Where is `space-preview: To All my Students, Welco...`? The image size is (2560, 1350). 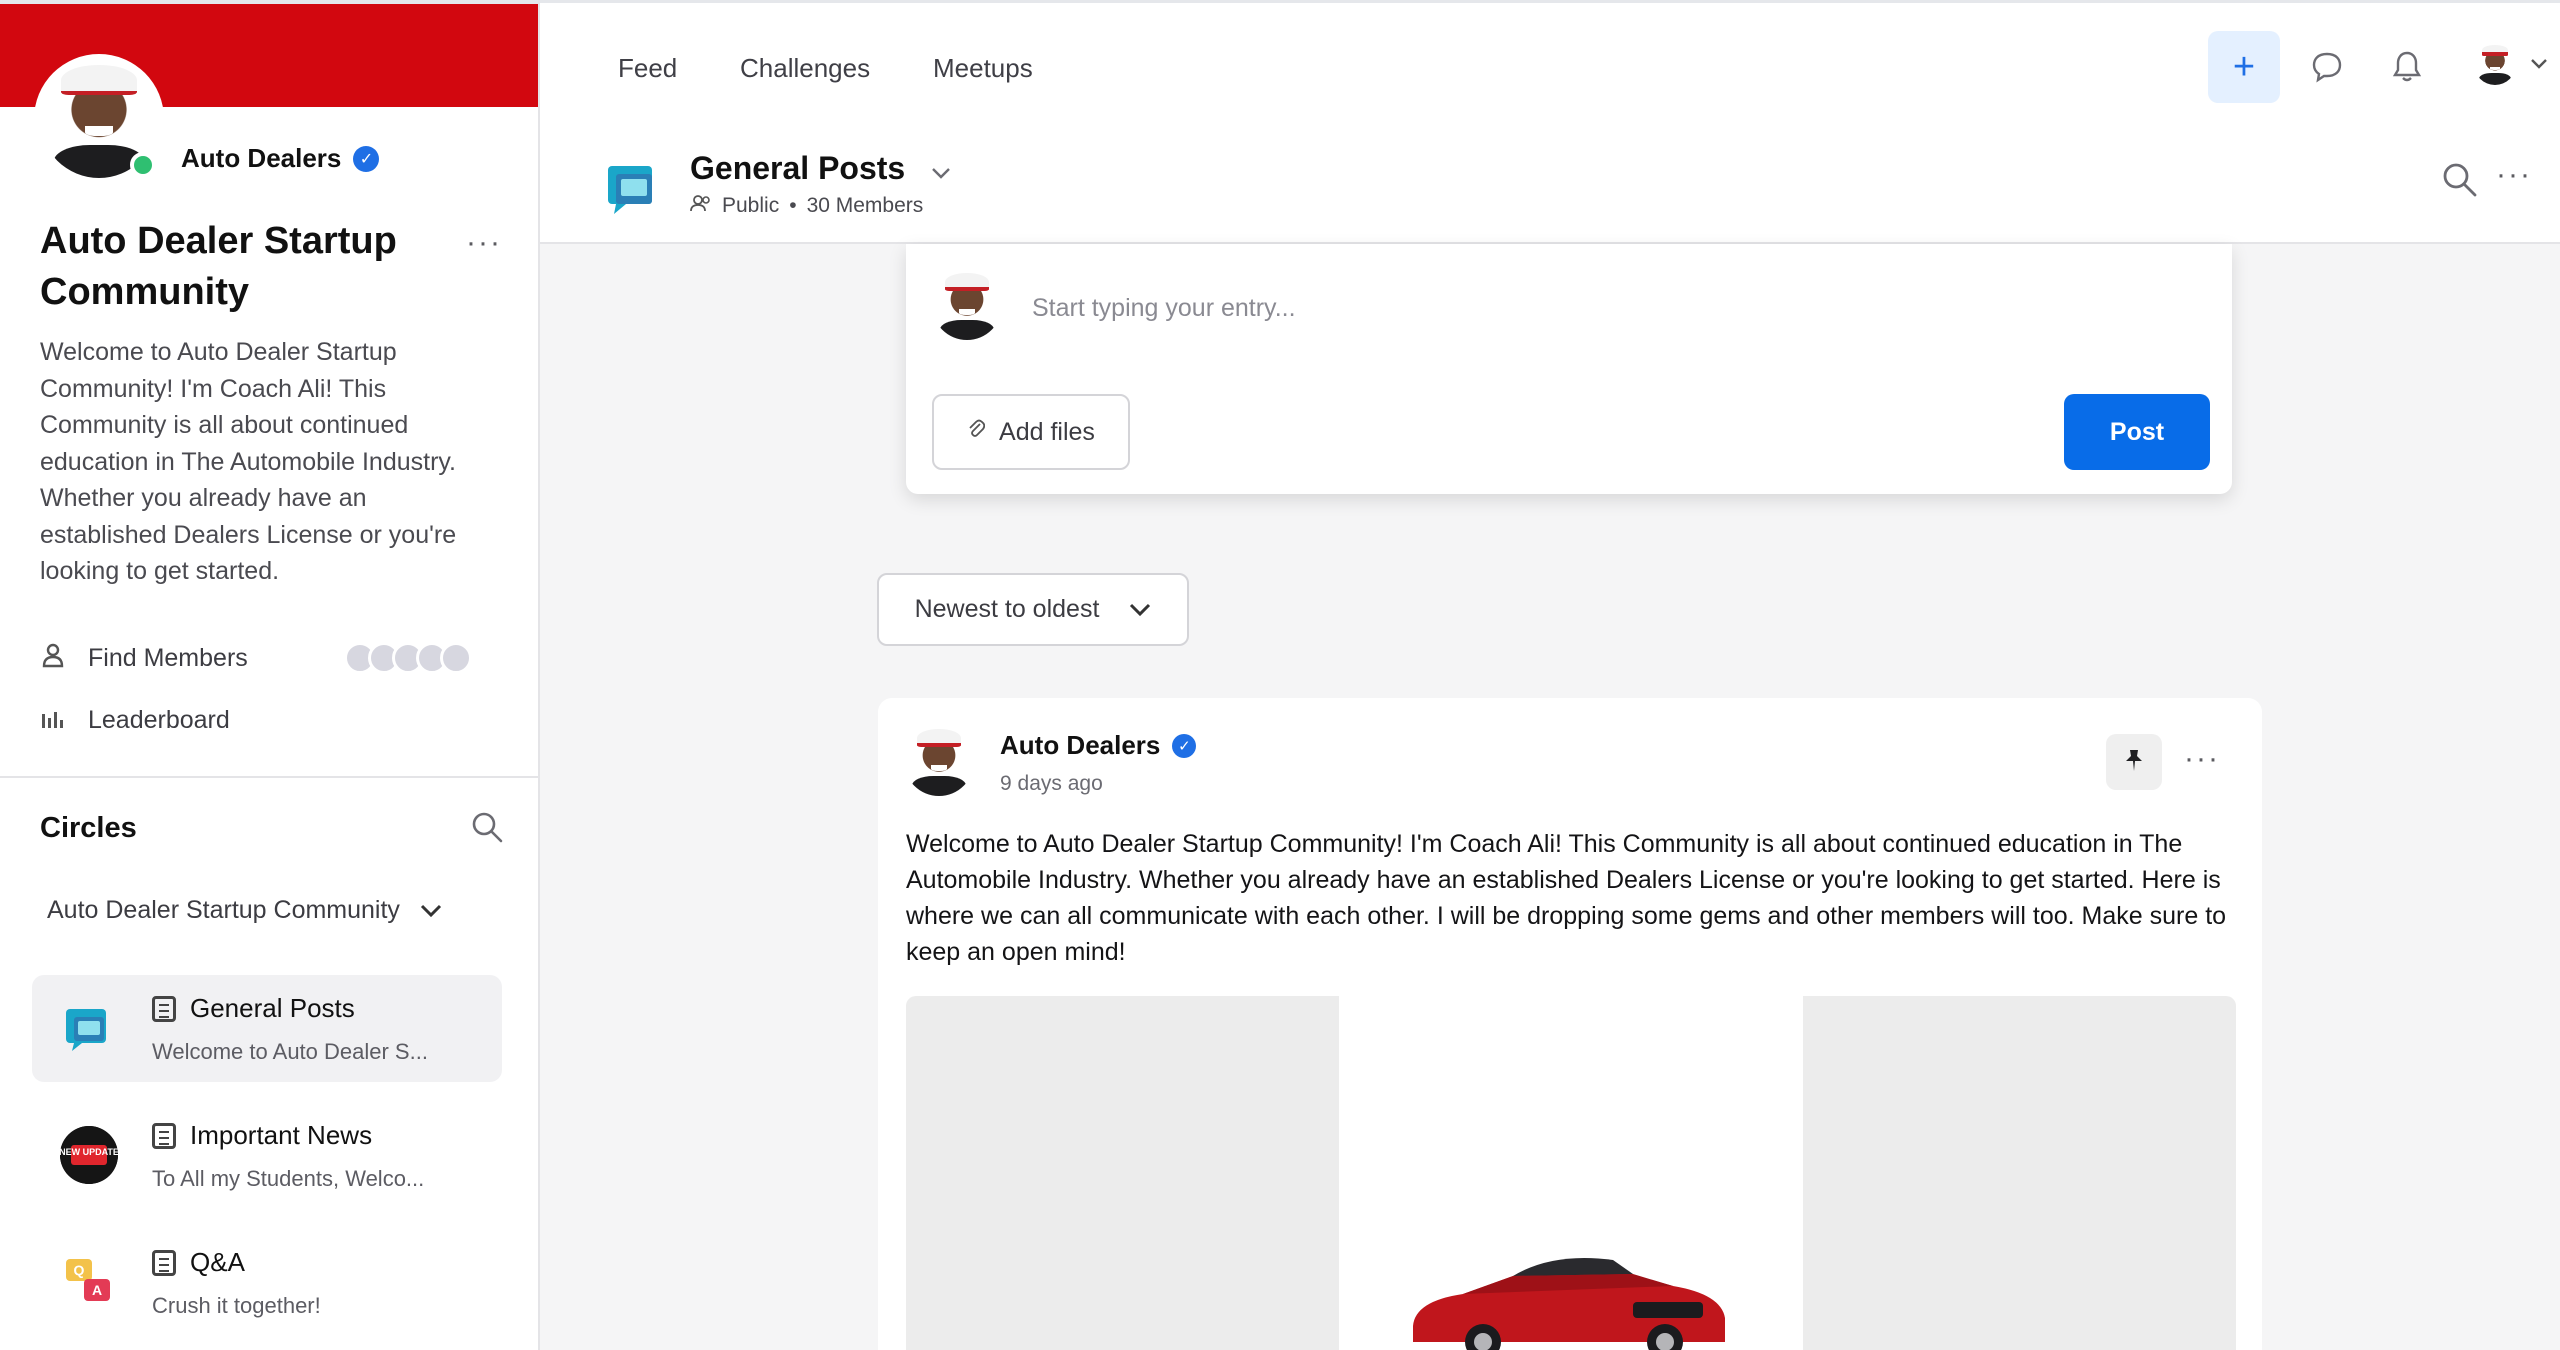 space-preview: To All my Students, Welco... is located at coordinates (288, 1178).